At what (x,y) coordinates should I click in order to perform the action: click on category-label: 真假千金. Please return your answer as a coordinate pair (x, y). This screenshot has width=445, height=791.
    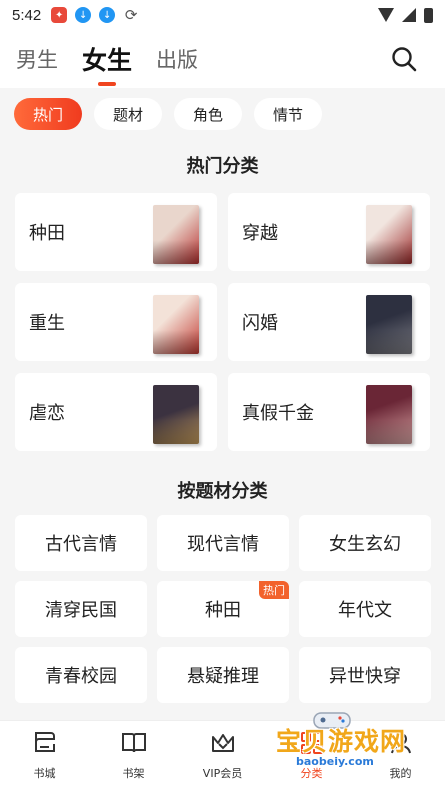
    Looking at the image, I should click on (278, 413).